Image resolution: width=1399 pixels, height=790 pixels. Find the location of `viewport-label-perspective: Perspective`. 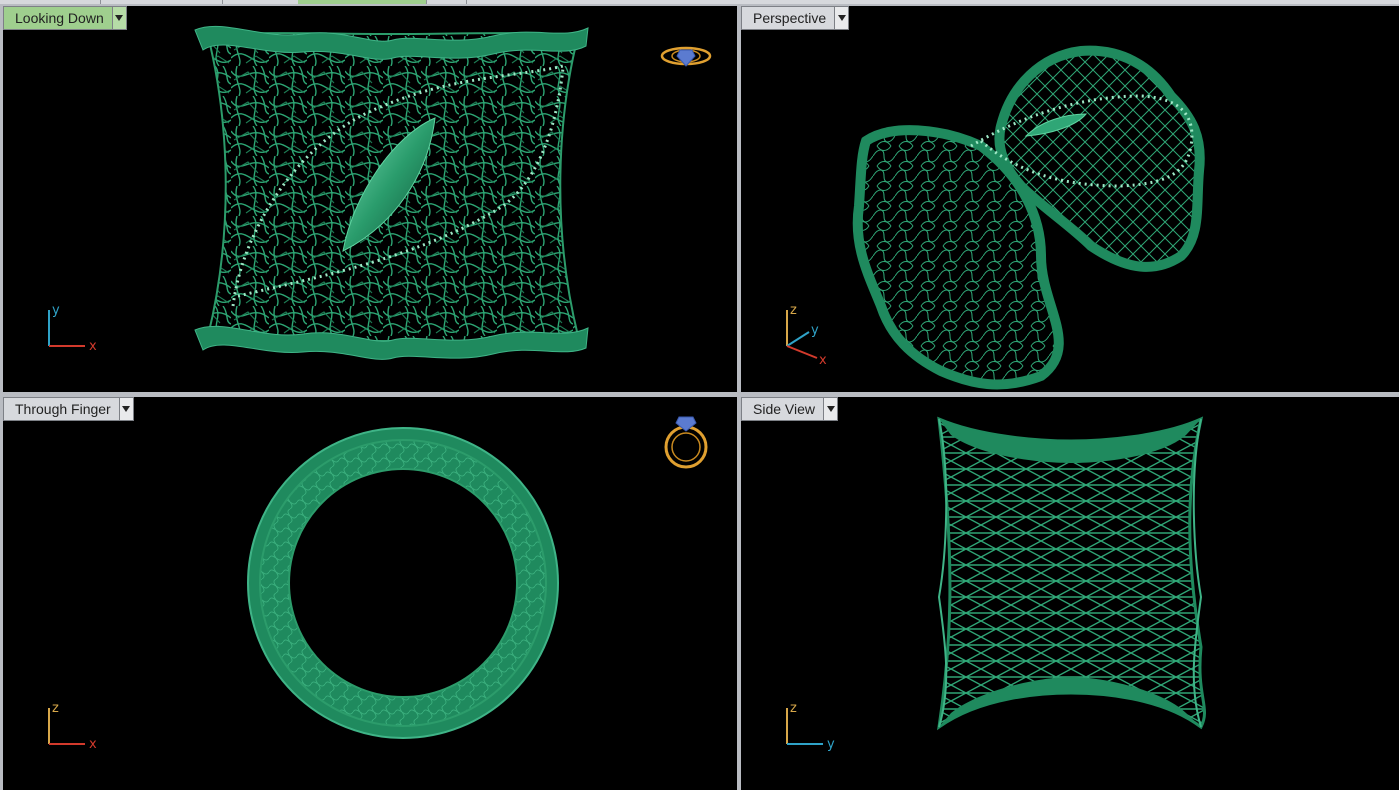

viewport-label-perspective: Perspective is located at coordinates (795, 18).